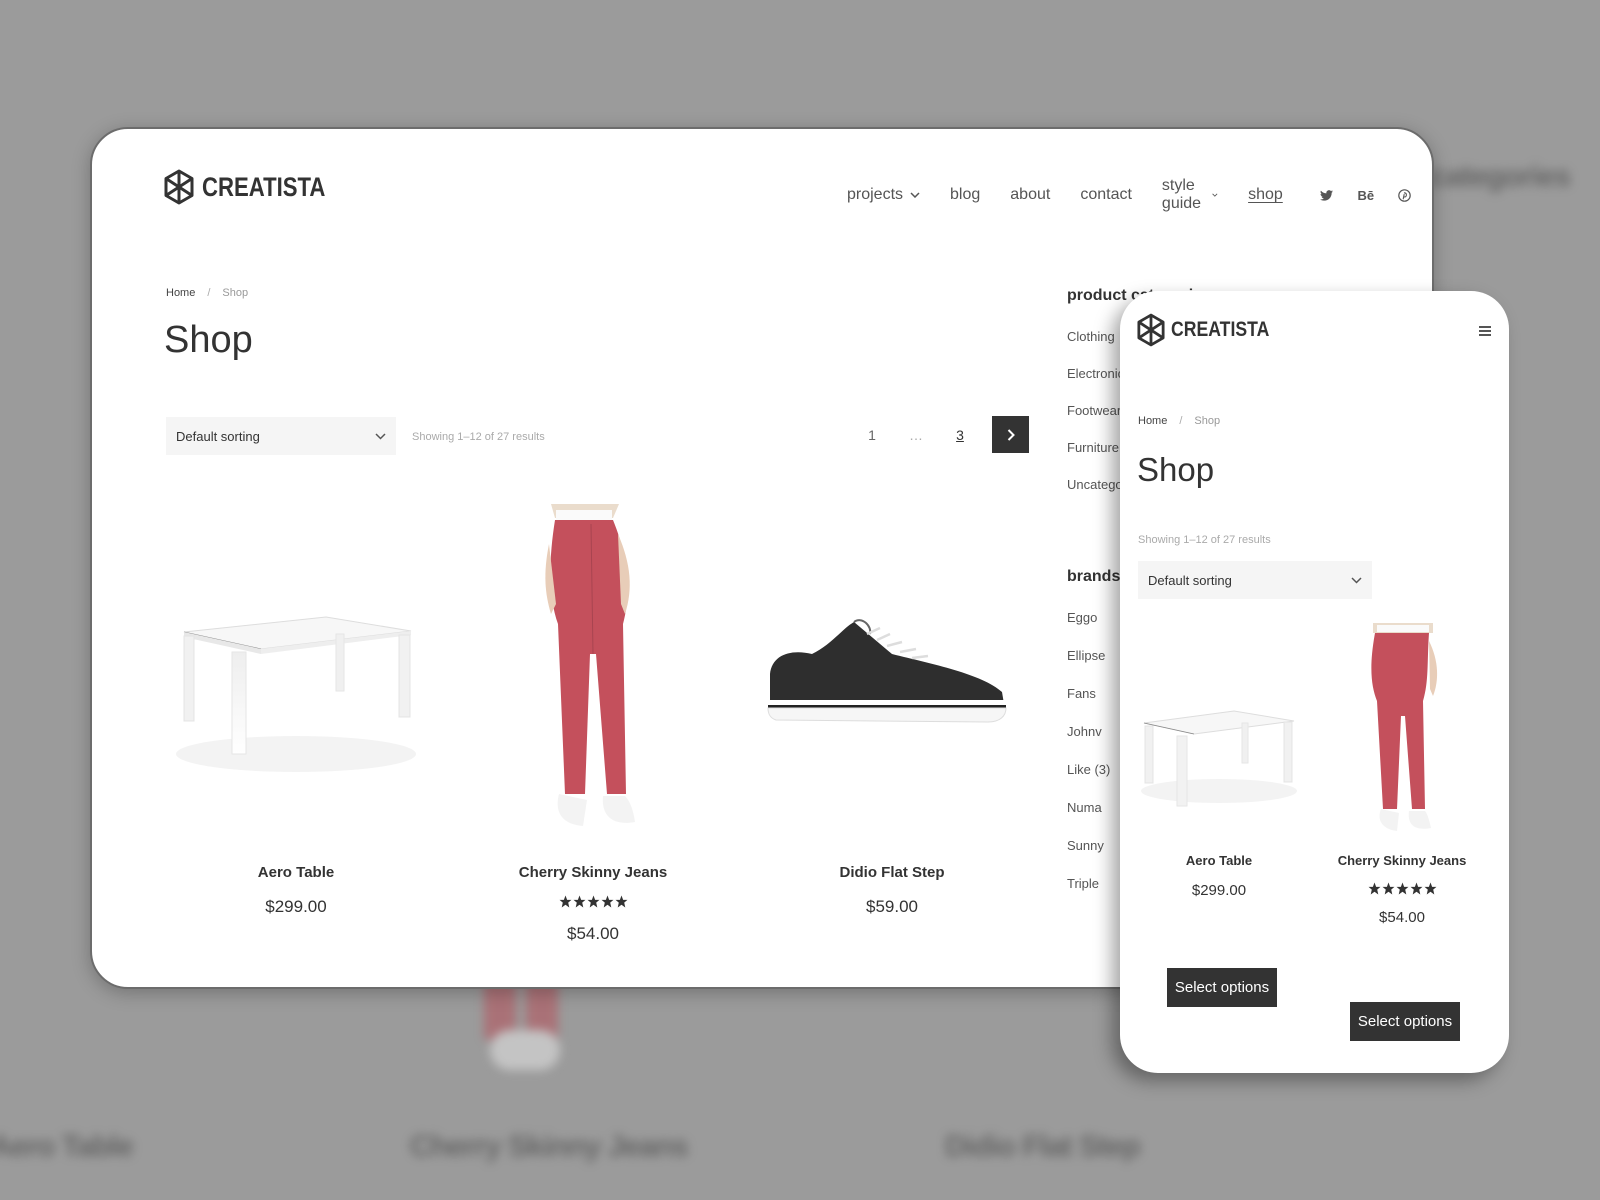  I want to click on nav-contact: contact, so click(1106, 195).